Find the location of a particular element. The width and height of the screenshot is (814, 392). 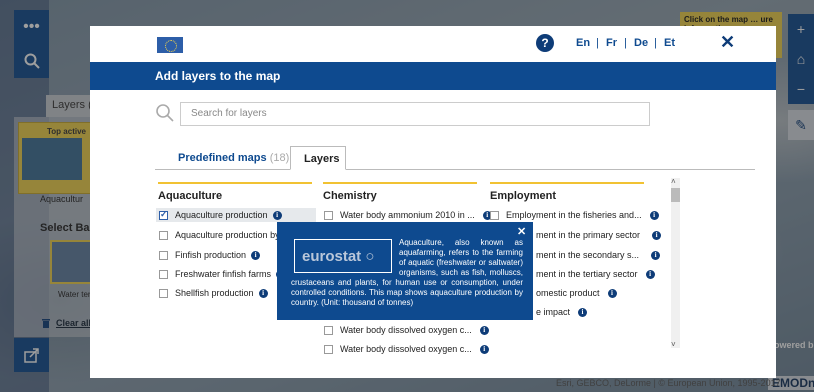

layer-item-employment-primary: ment in the primary sector i is located at coordinates (599, 235).